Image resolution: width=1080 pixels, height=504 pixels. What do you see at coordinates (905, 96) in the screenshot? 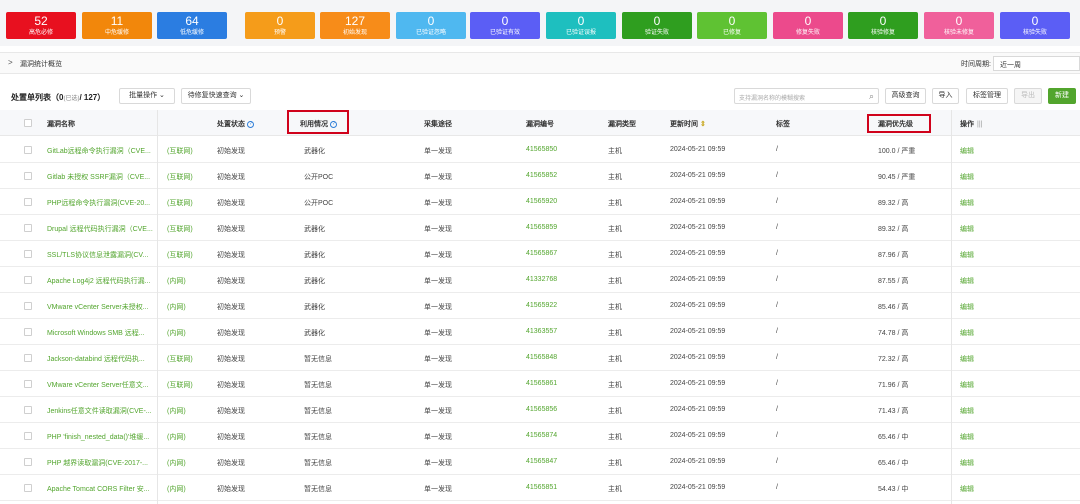
I see `advanced-query-button: 高级查询` at bounding box center [905, 96].